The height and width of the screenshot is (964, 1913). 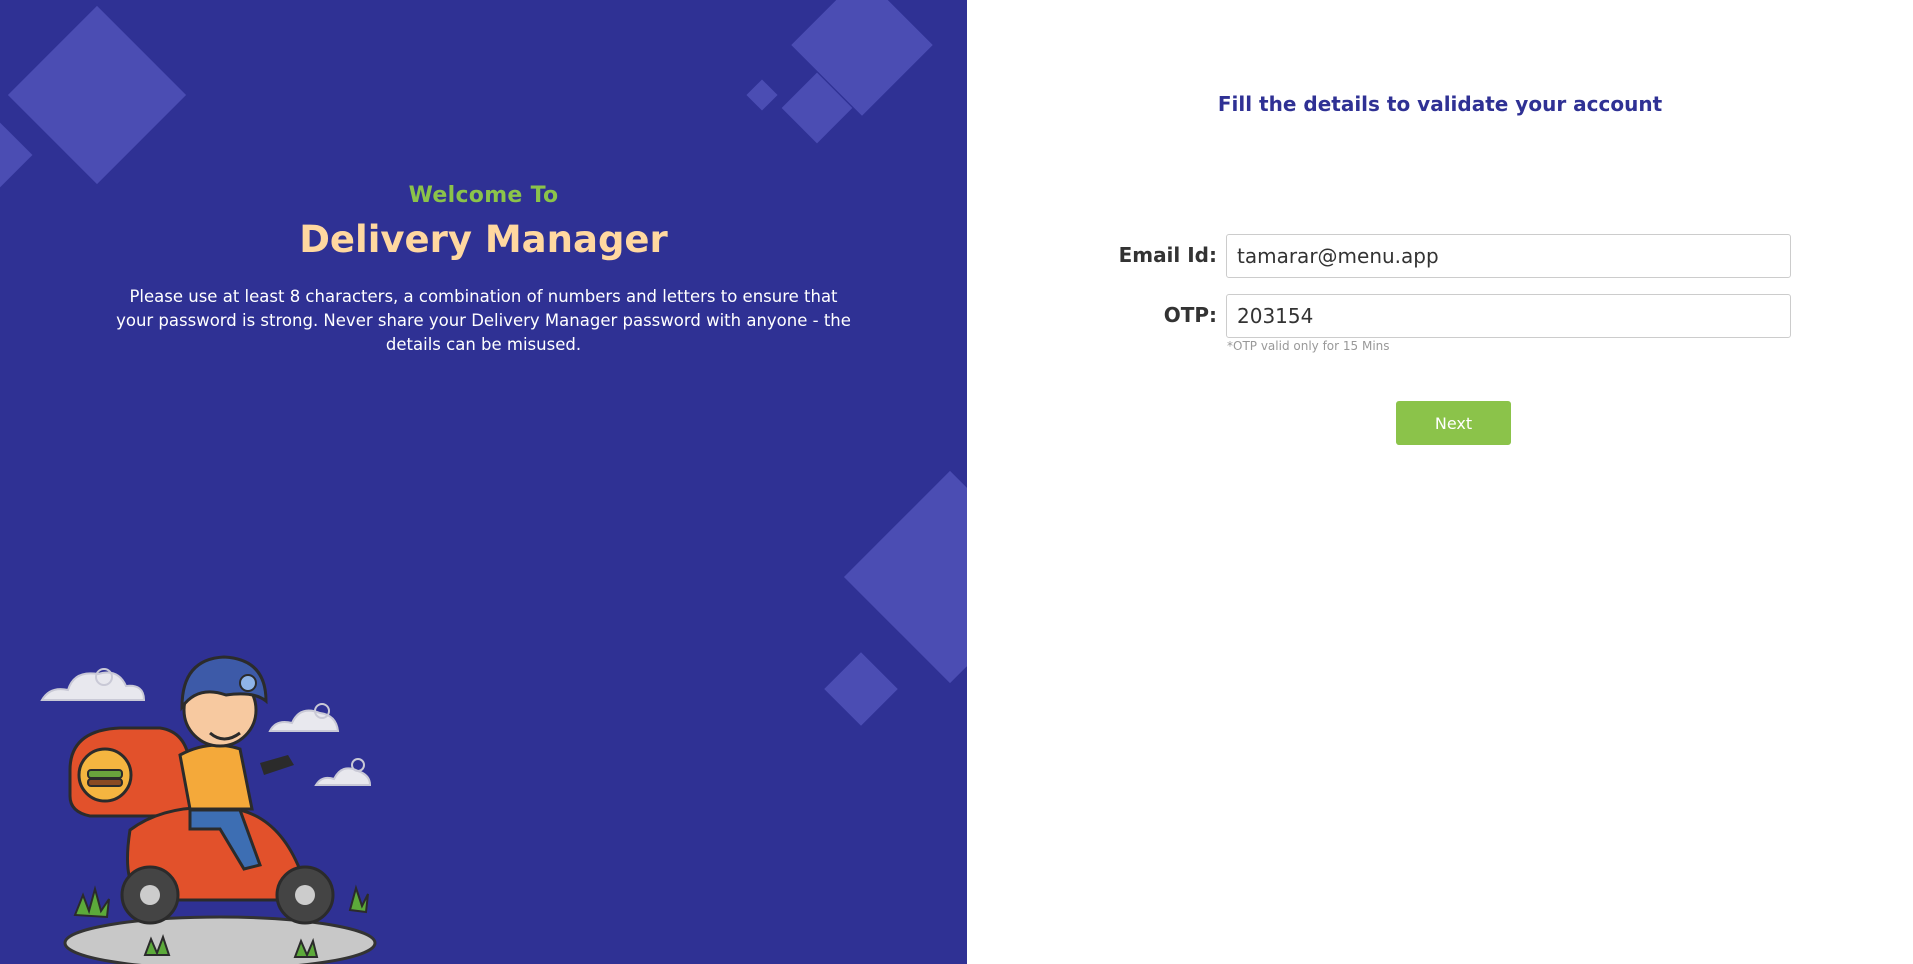 What do you see at coordinates (483, 239) in the screenshot?
I see `brand-title: Delivery Manager` at bounding box center [483, 239].